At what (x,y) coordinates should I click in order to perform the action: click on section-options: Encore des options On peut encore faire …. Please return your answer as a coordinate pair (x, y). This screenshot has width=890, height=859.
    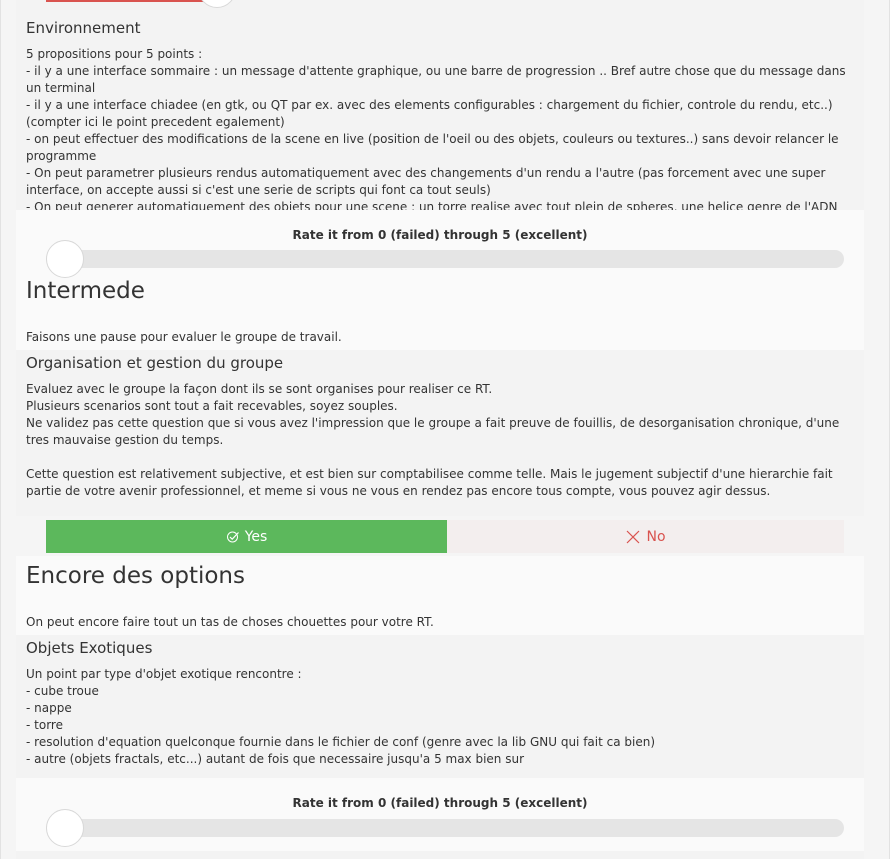
    Looking at the image, I should click on (440, 596).